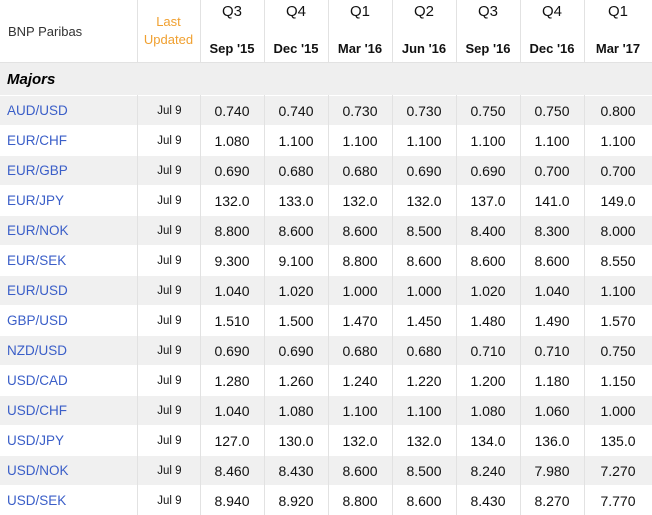 The image size is (652, 515). Describe the element at coordinates (360, 321) in the screenshot. I see `forecast-value-cell: 1.470` at that location.